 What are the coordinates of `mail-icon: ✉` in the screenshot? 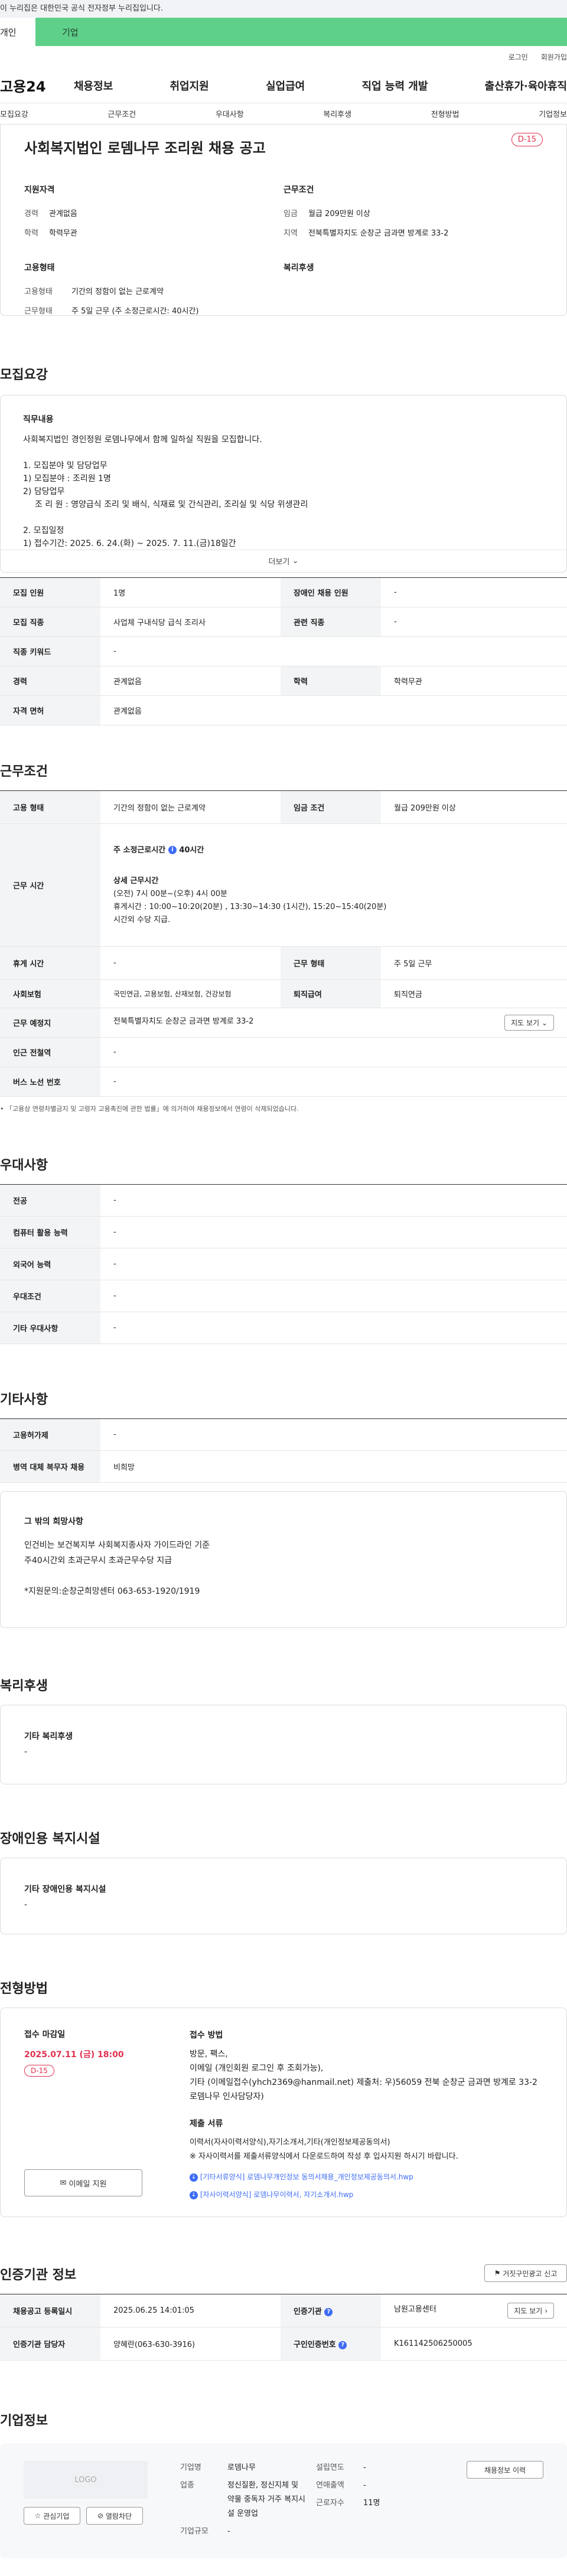 It's located at (63, 2183).